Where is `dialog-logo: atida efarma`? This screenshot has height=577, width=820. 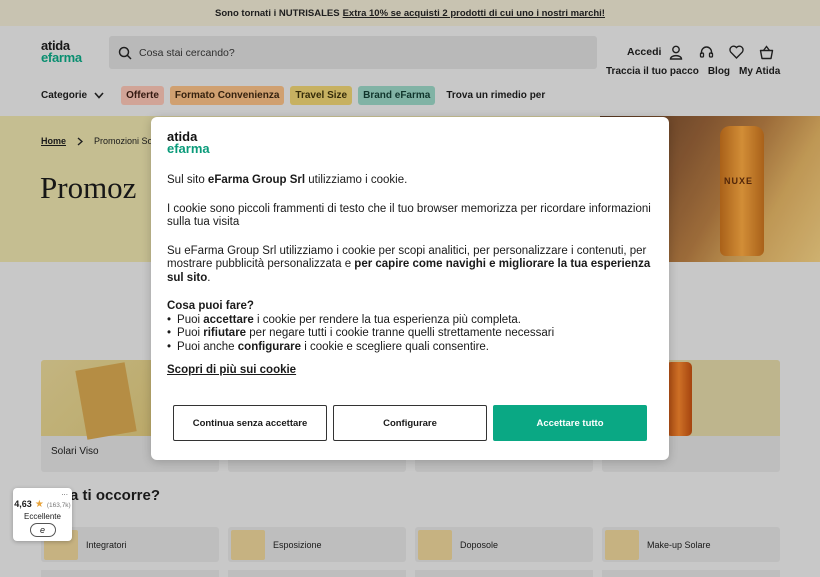
dialog-logo: atida efarma is located at coordinates (188, 143).